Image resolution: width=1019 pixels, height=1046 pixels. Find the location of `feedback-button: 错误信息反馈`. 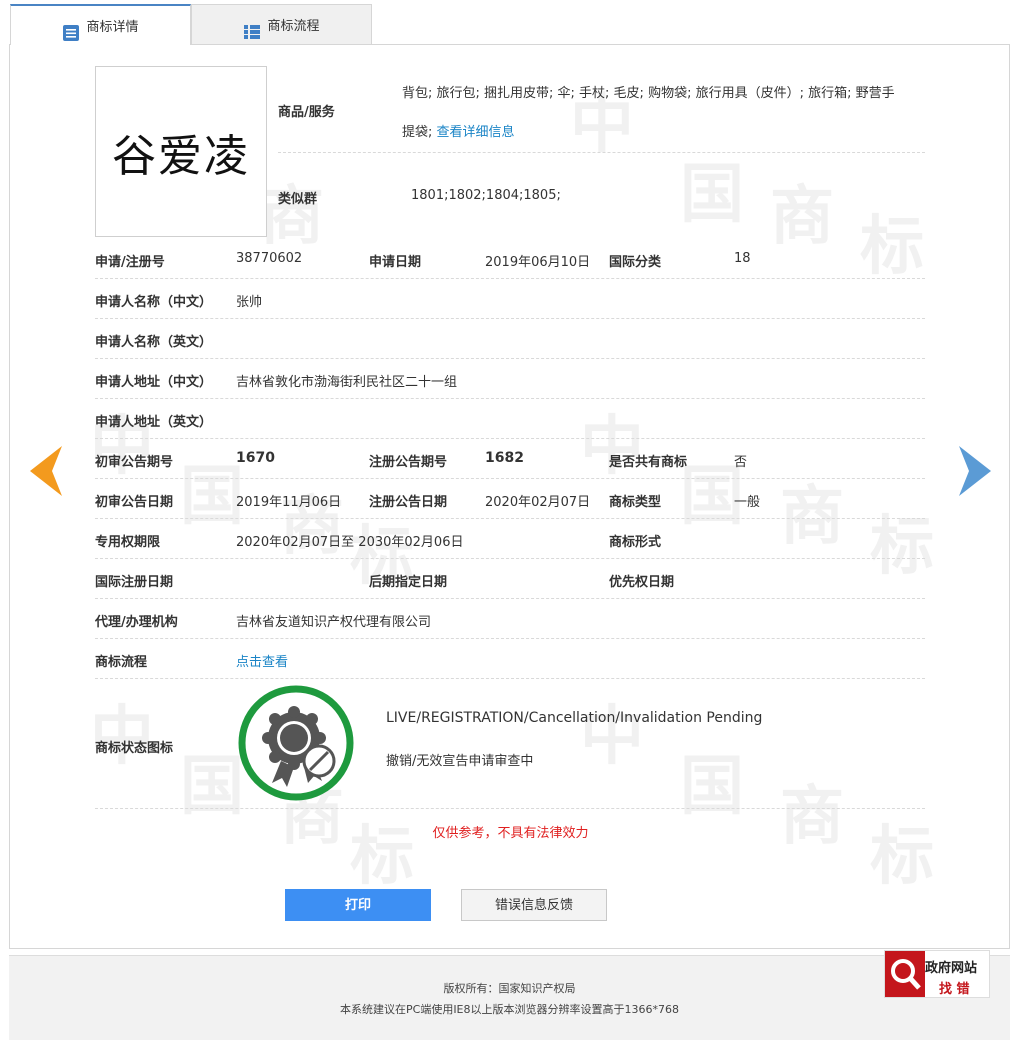

feedback-button: 错误信息反馈 is located at coordinates (534, 905).